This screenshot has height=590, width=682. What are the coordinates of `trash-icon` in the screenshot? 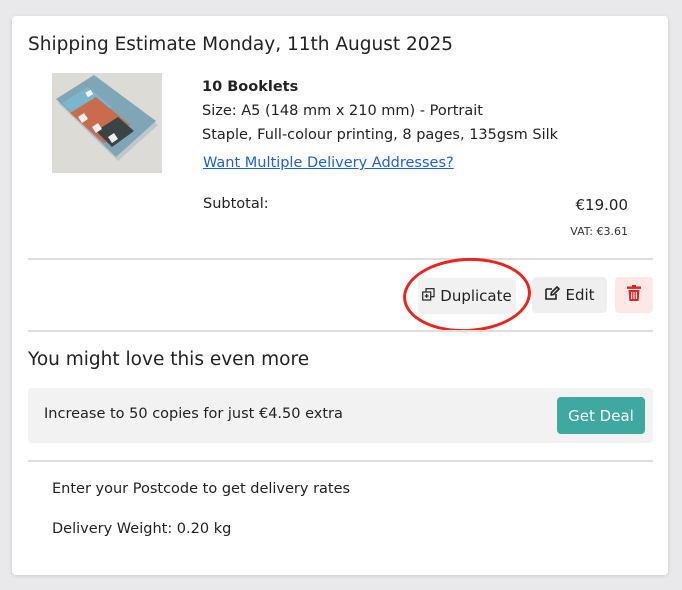 It's located at (634, 295).